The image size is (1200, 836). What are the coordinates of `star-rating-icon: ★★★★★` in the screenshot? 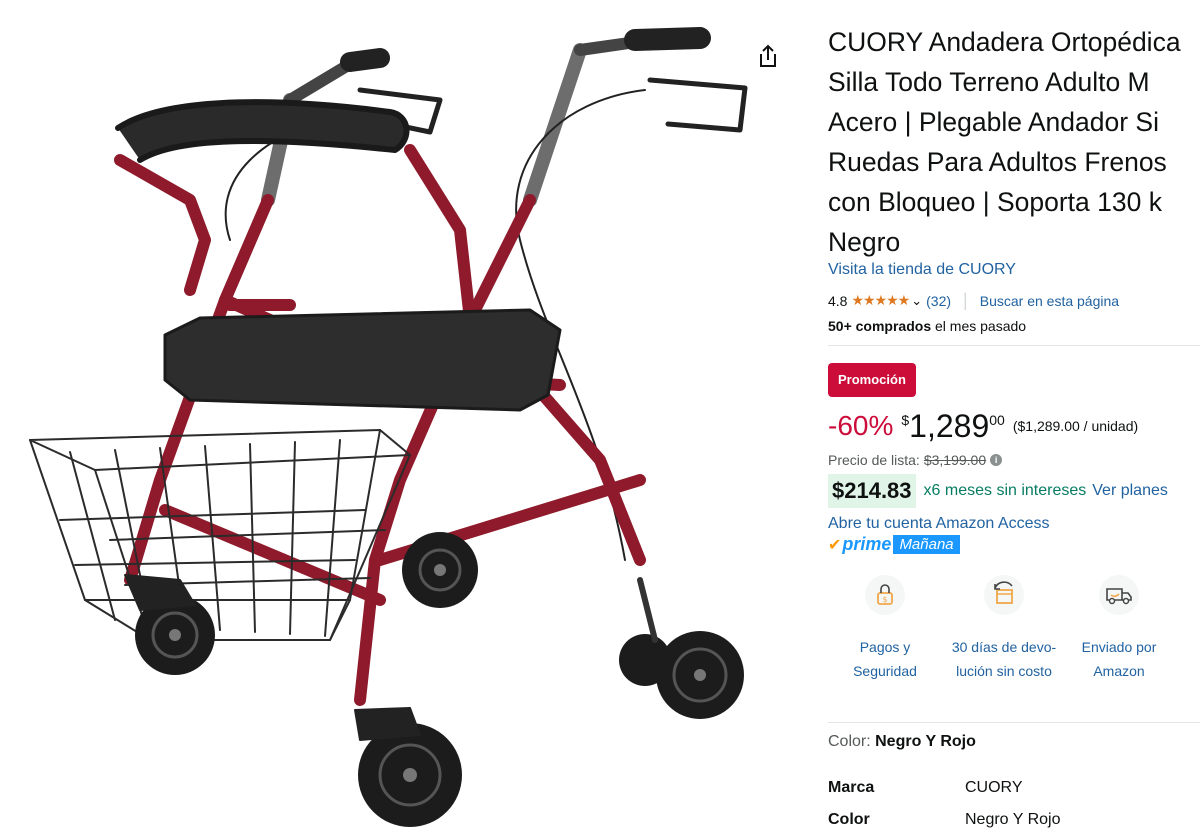 It's located at (880, 300).